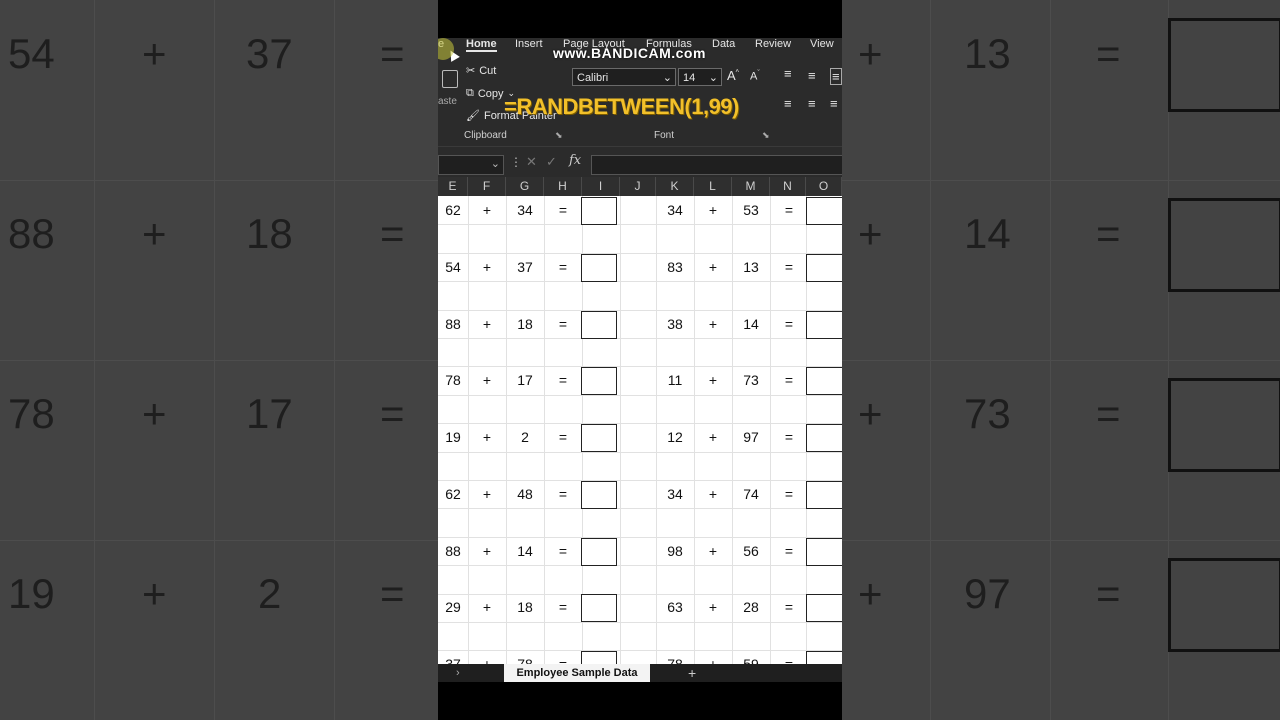 This screenshot has height=720, width=1280. What do you see at coordinates (834, 103) in the screenshot?
I see `align-right-icon: ≡` at bounding box center [834, 103].